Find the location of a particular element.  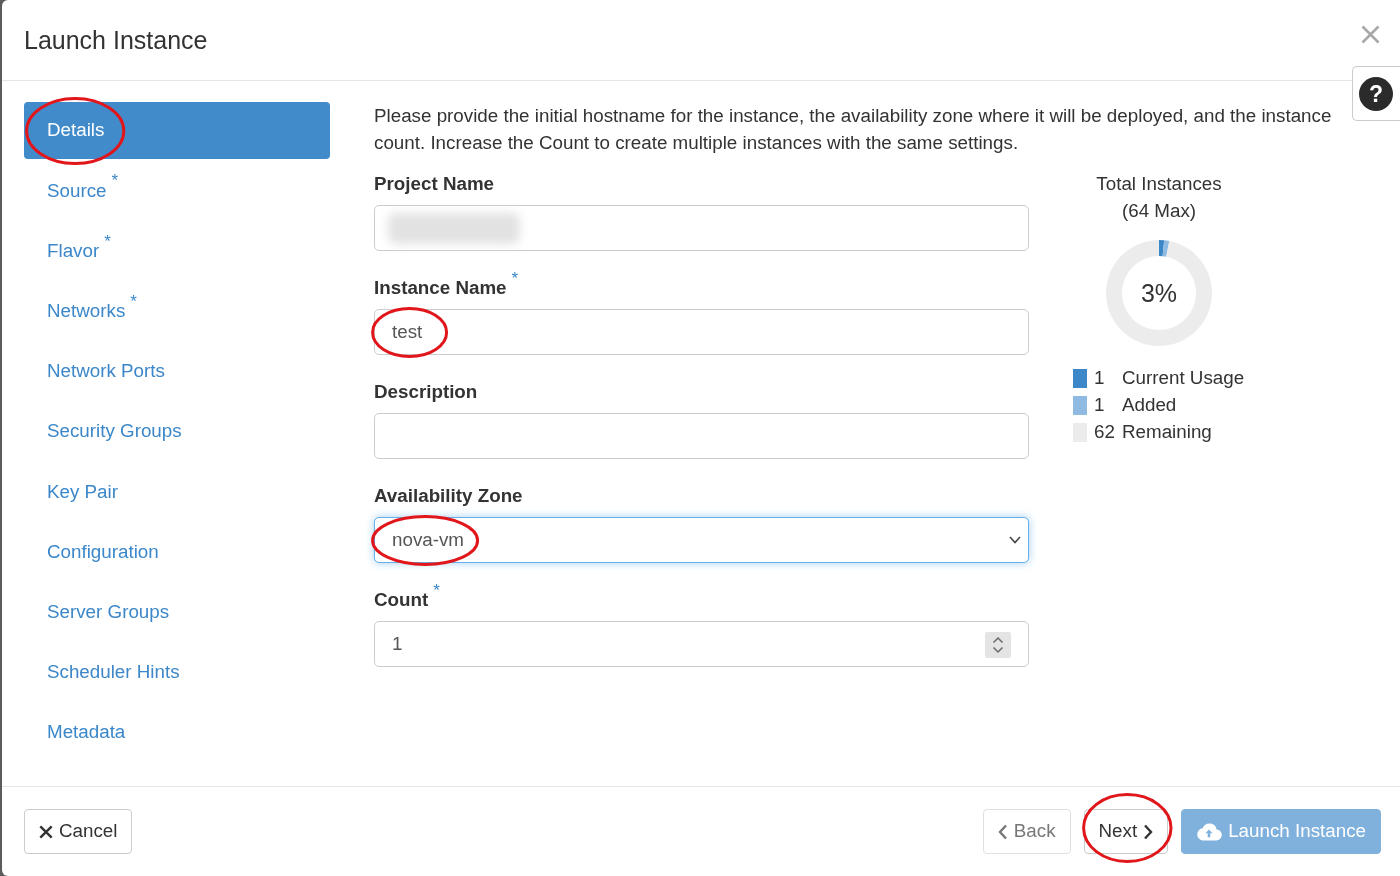

number-field: 1 is located at coordinates (701, 644).